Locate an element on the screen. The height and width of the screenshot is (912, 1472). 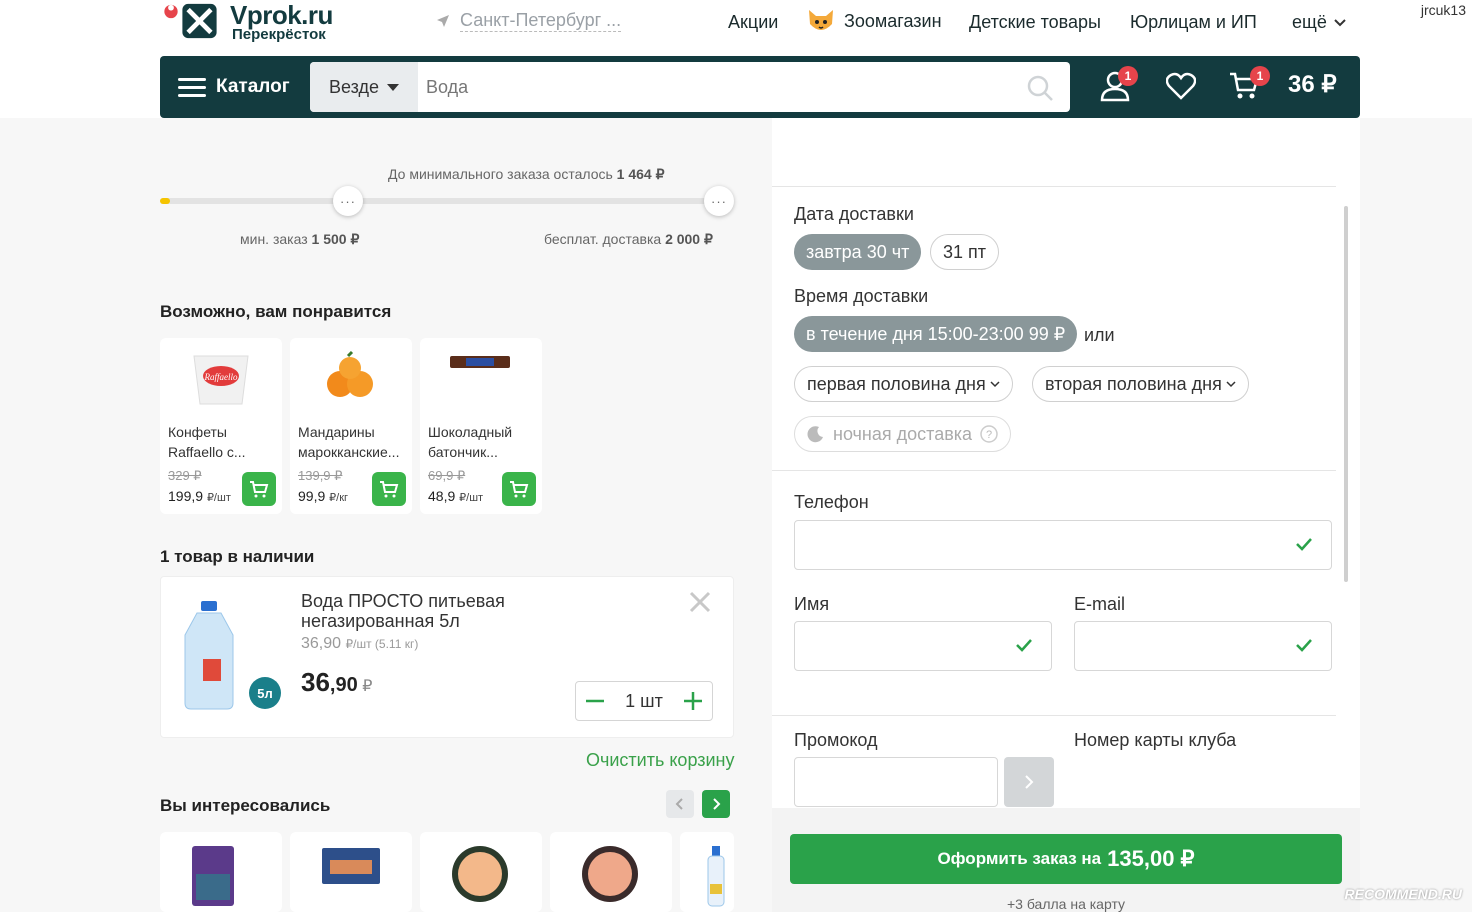
favorites-icon is located at coordinates (1181, 86).